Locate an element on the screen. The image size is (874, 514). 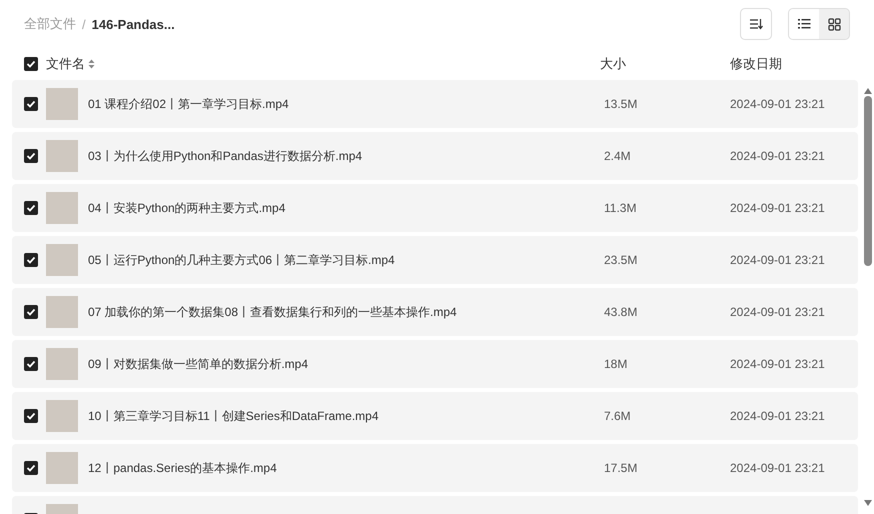
file-name: 12丨pandas.Series的基本操作.mp4 is located at coordinates (182, 468).